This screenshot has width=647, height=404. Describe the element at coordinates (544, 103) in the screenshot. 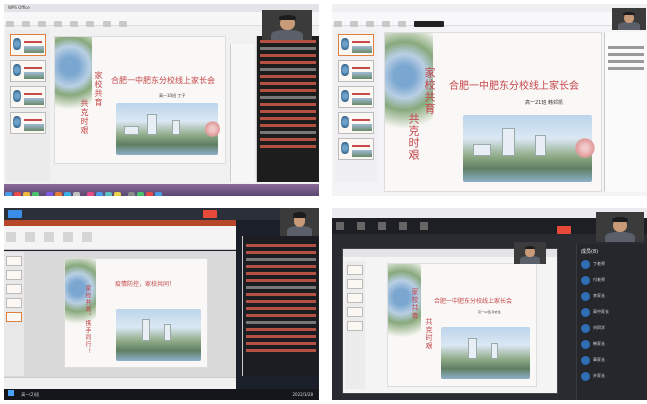

I see `slide-subtitle: 高一21班 韩邓凯` at that location.